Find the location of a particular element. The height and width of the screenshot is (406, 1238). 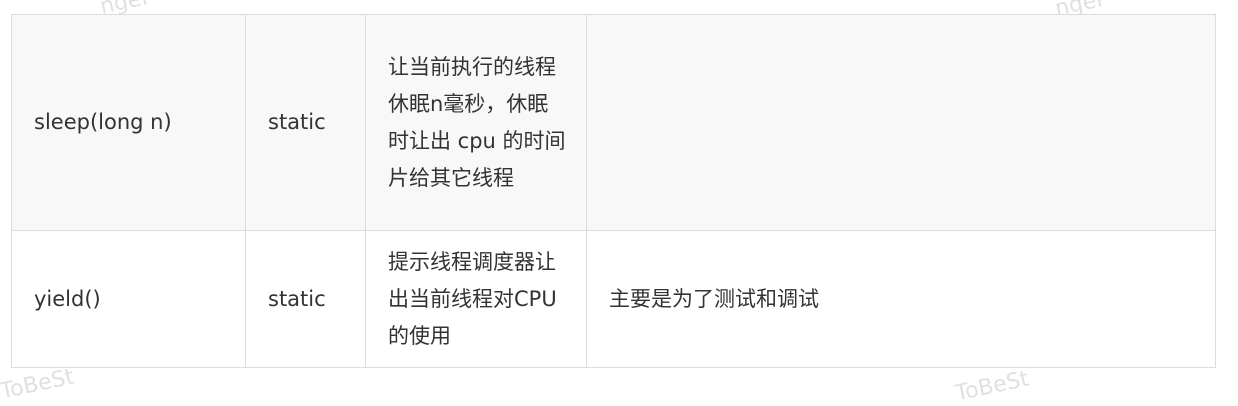

description-text: 提示线程调度器让出当前线程对CPU的使用 is located at coordinates (472, 298).